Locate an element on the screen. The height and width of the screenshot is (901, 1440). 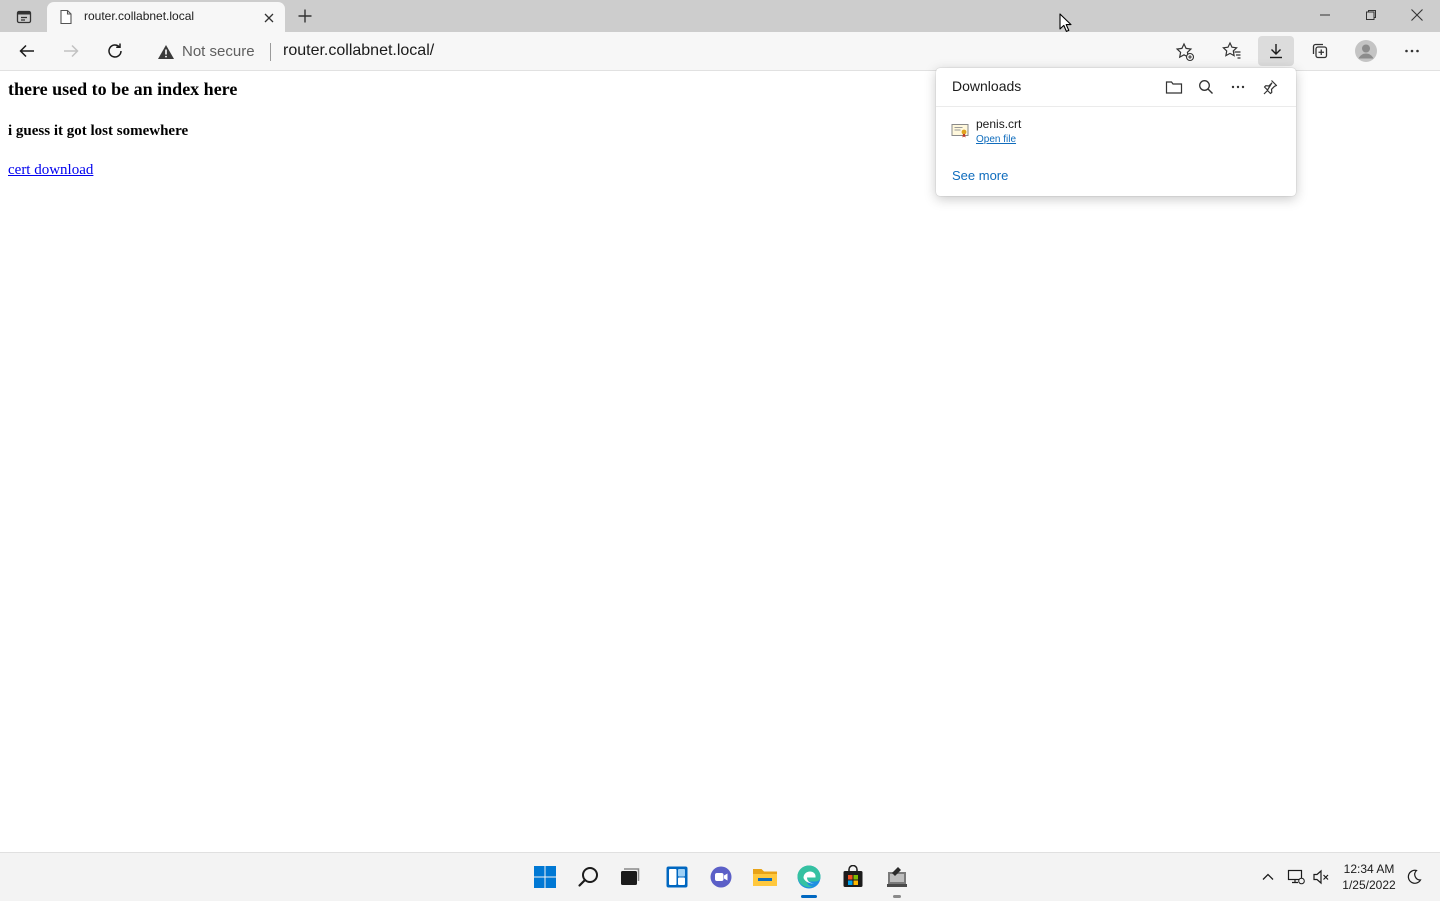
back-button is located at coordinates (27, 51).